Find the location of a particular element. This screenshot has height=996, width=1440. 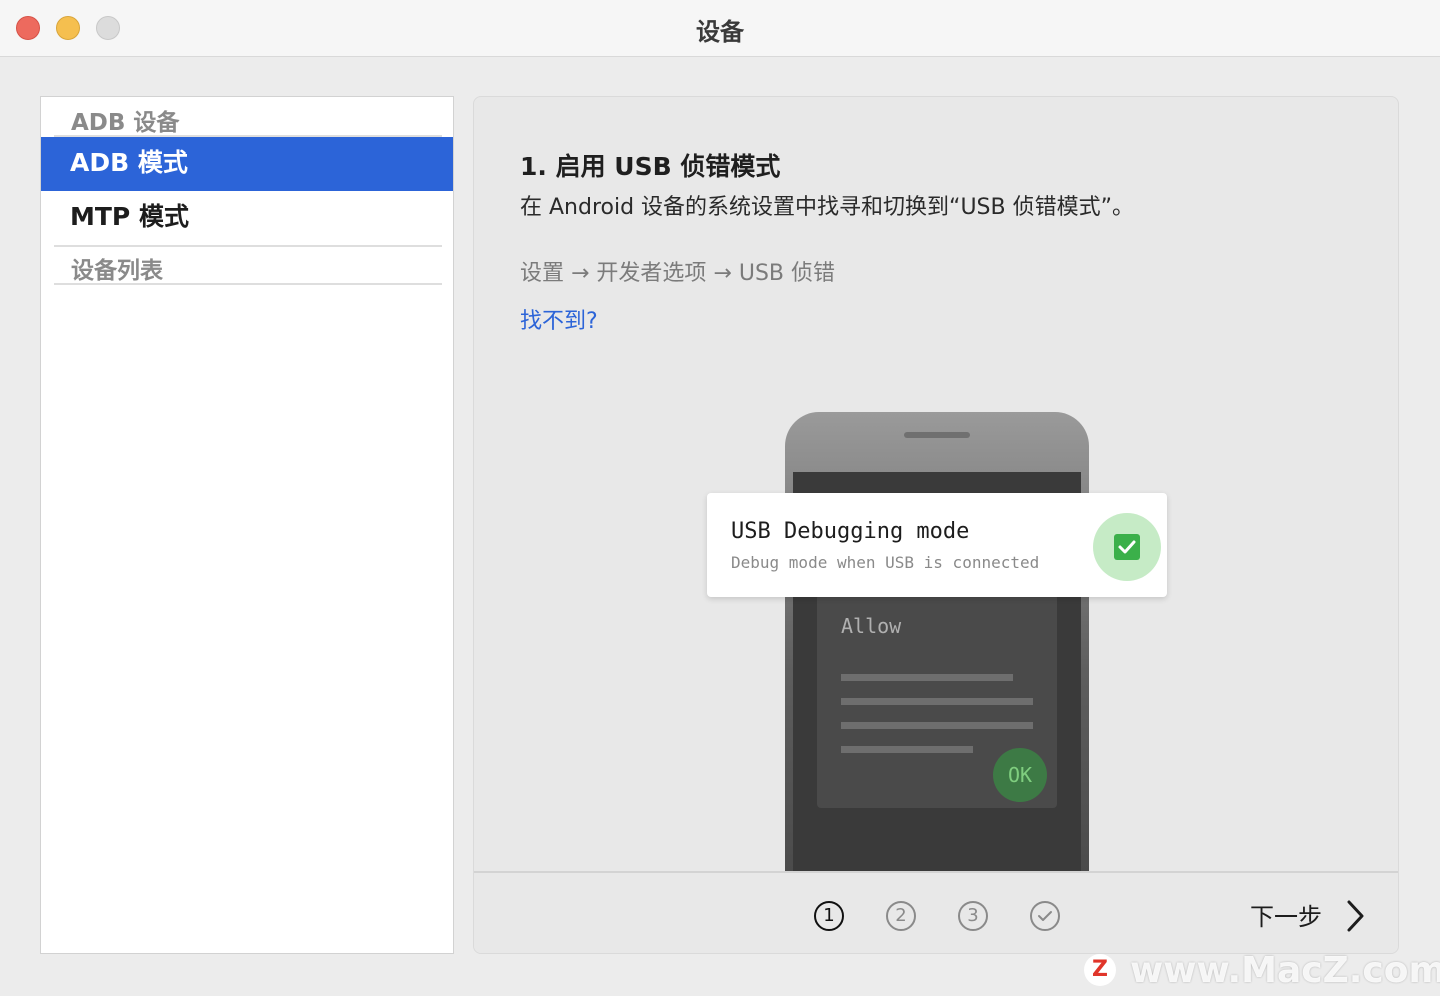

title-bar: 设备 is located at coordinates (720, 28).